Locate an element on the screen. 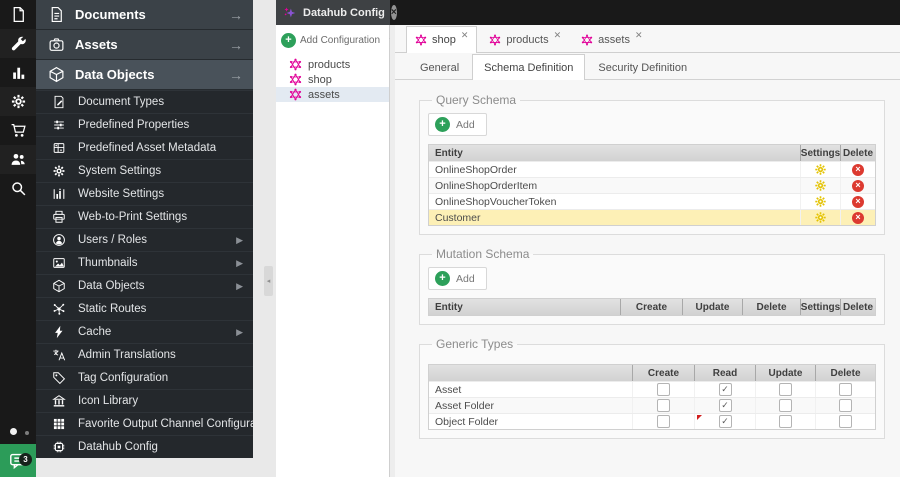  submenu-item-static-routes: Static Routes is located at coordinates (144, 308).